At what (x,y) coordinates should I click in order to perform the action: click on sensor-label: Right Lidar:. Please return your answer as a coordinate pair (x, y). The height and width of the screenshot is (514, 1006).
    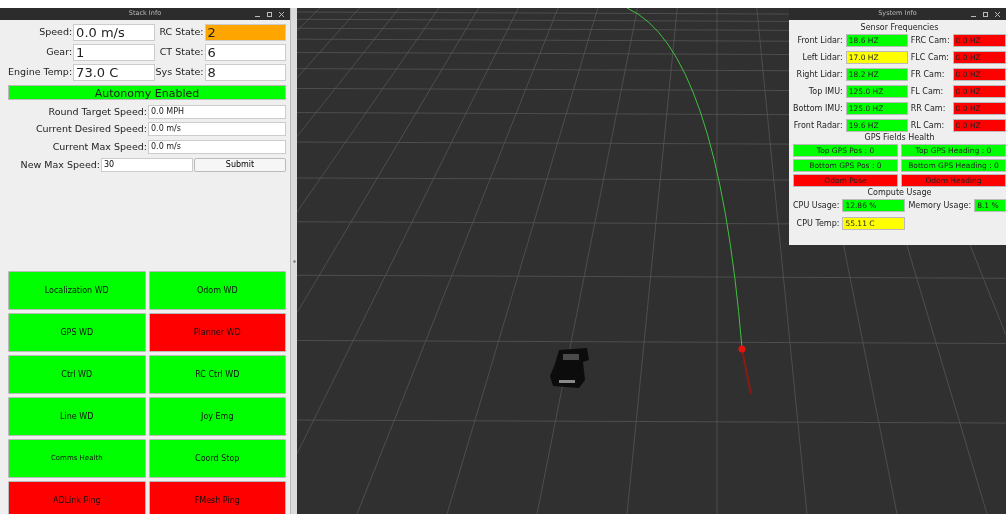
    Looking at the image, I should click on (819, 74).